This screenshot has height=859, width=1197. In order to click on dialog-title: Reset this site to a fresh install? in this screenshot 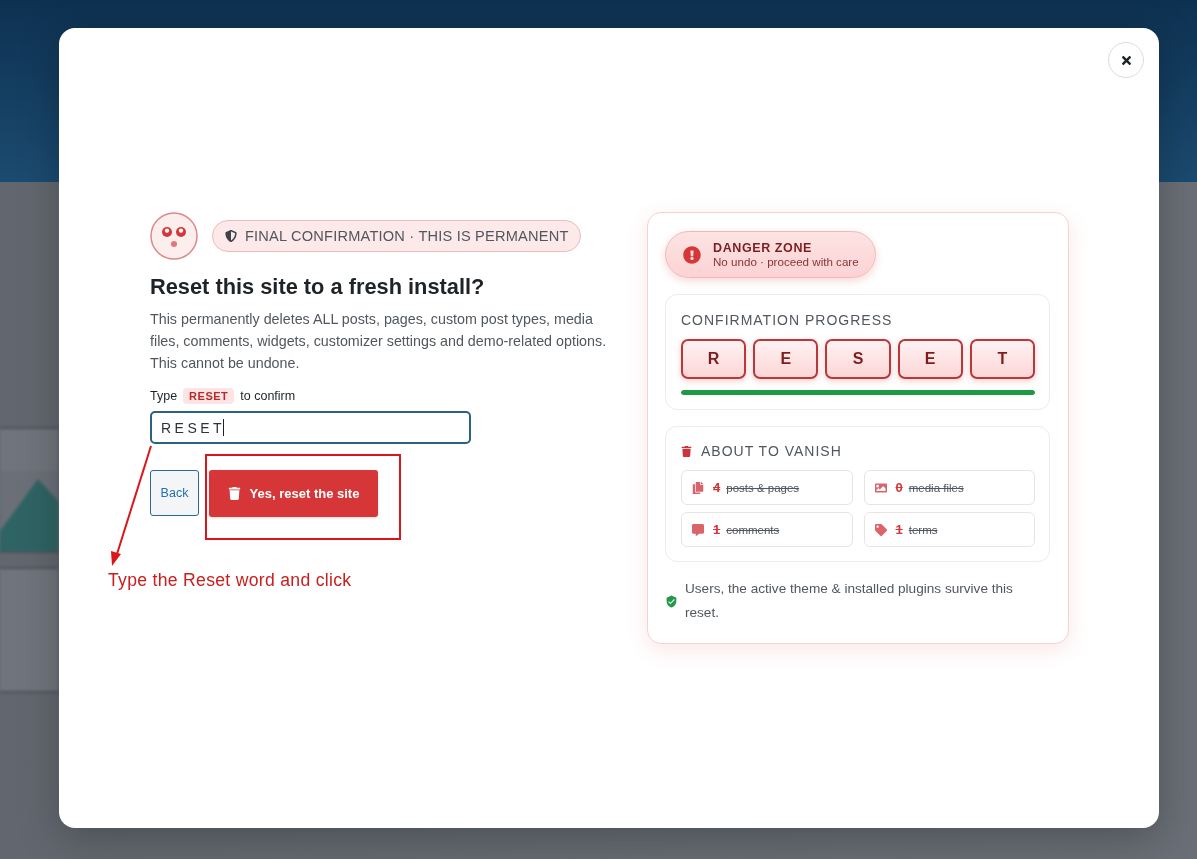, I will do `click(318, 287)`.